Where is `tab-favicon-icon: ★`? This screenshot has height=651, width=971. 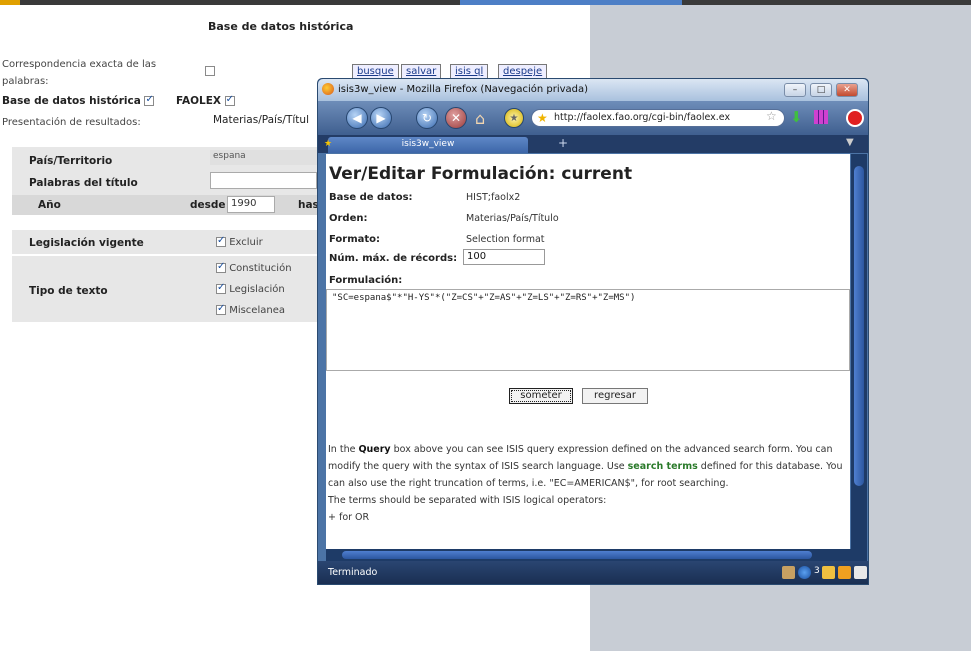 tab-favicon-icon: ★ is located at coordinates (328, 144).